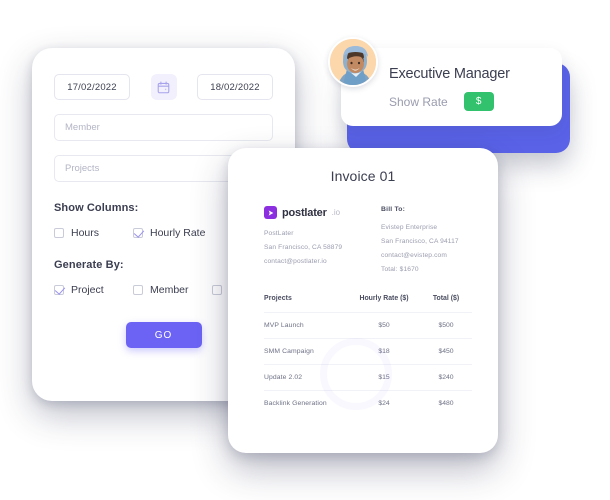  Describe the element at coordinates (368, 325) in the screenshot. I see `table-row: MVP Launch $50 $500` at that location.